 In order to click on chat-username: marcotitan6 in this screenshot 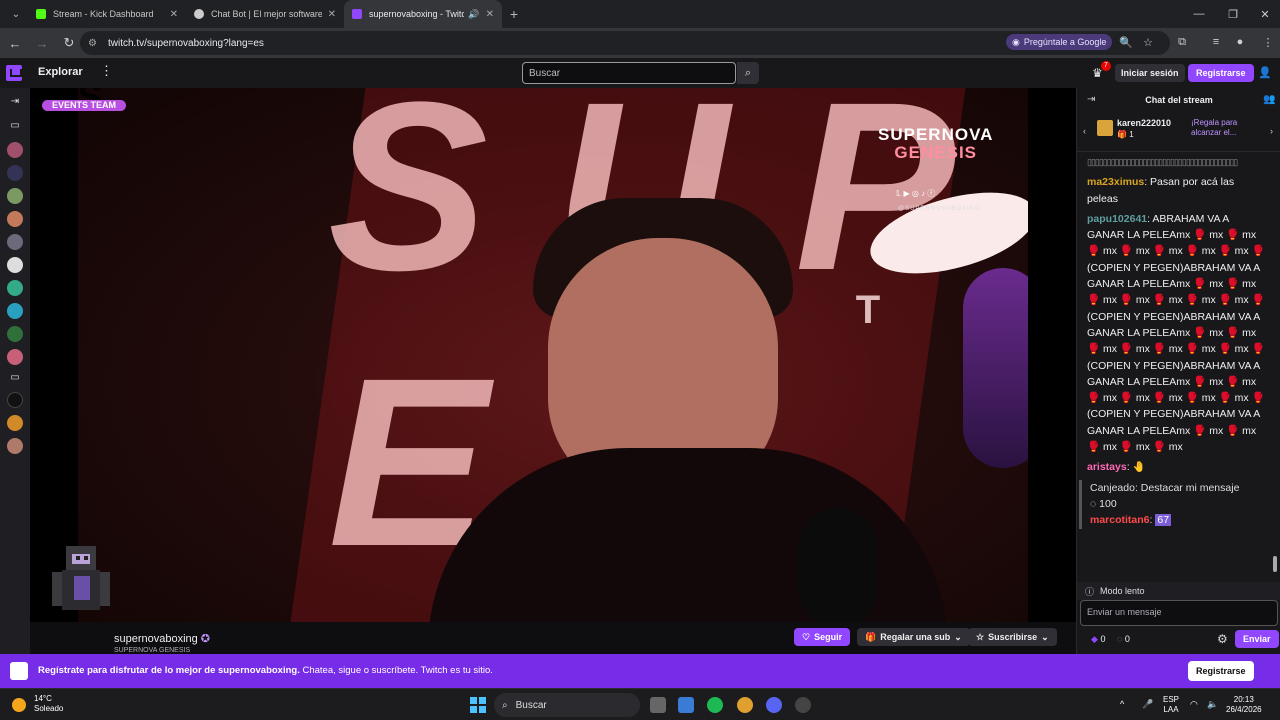, I will do `click(1120, 520)`.